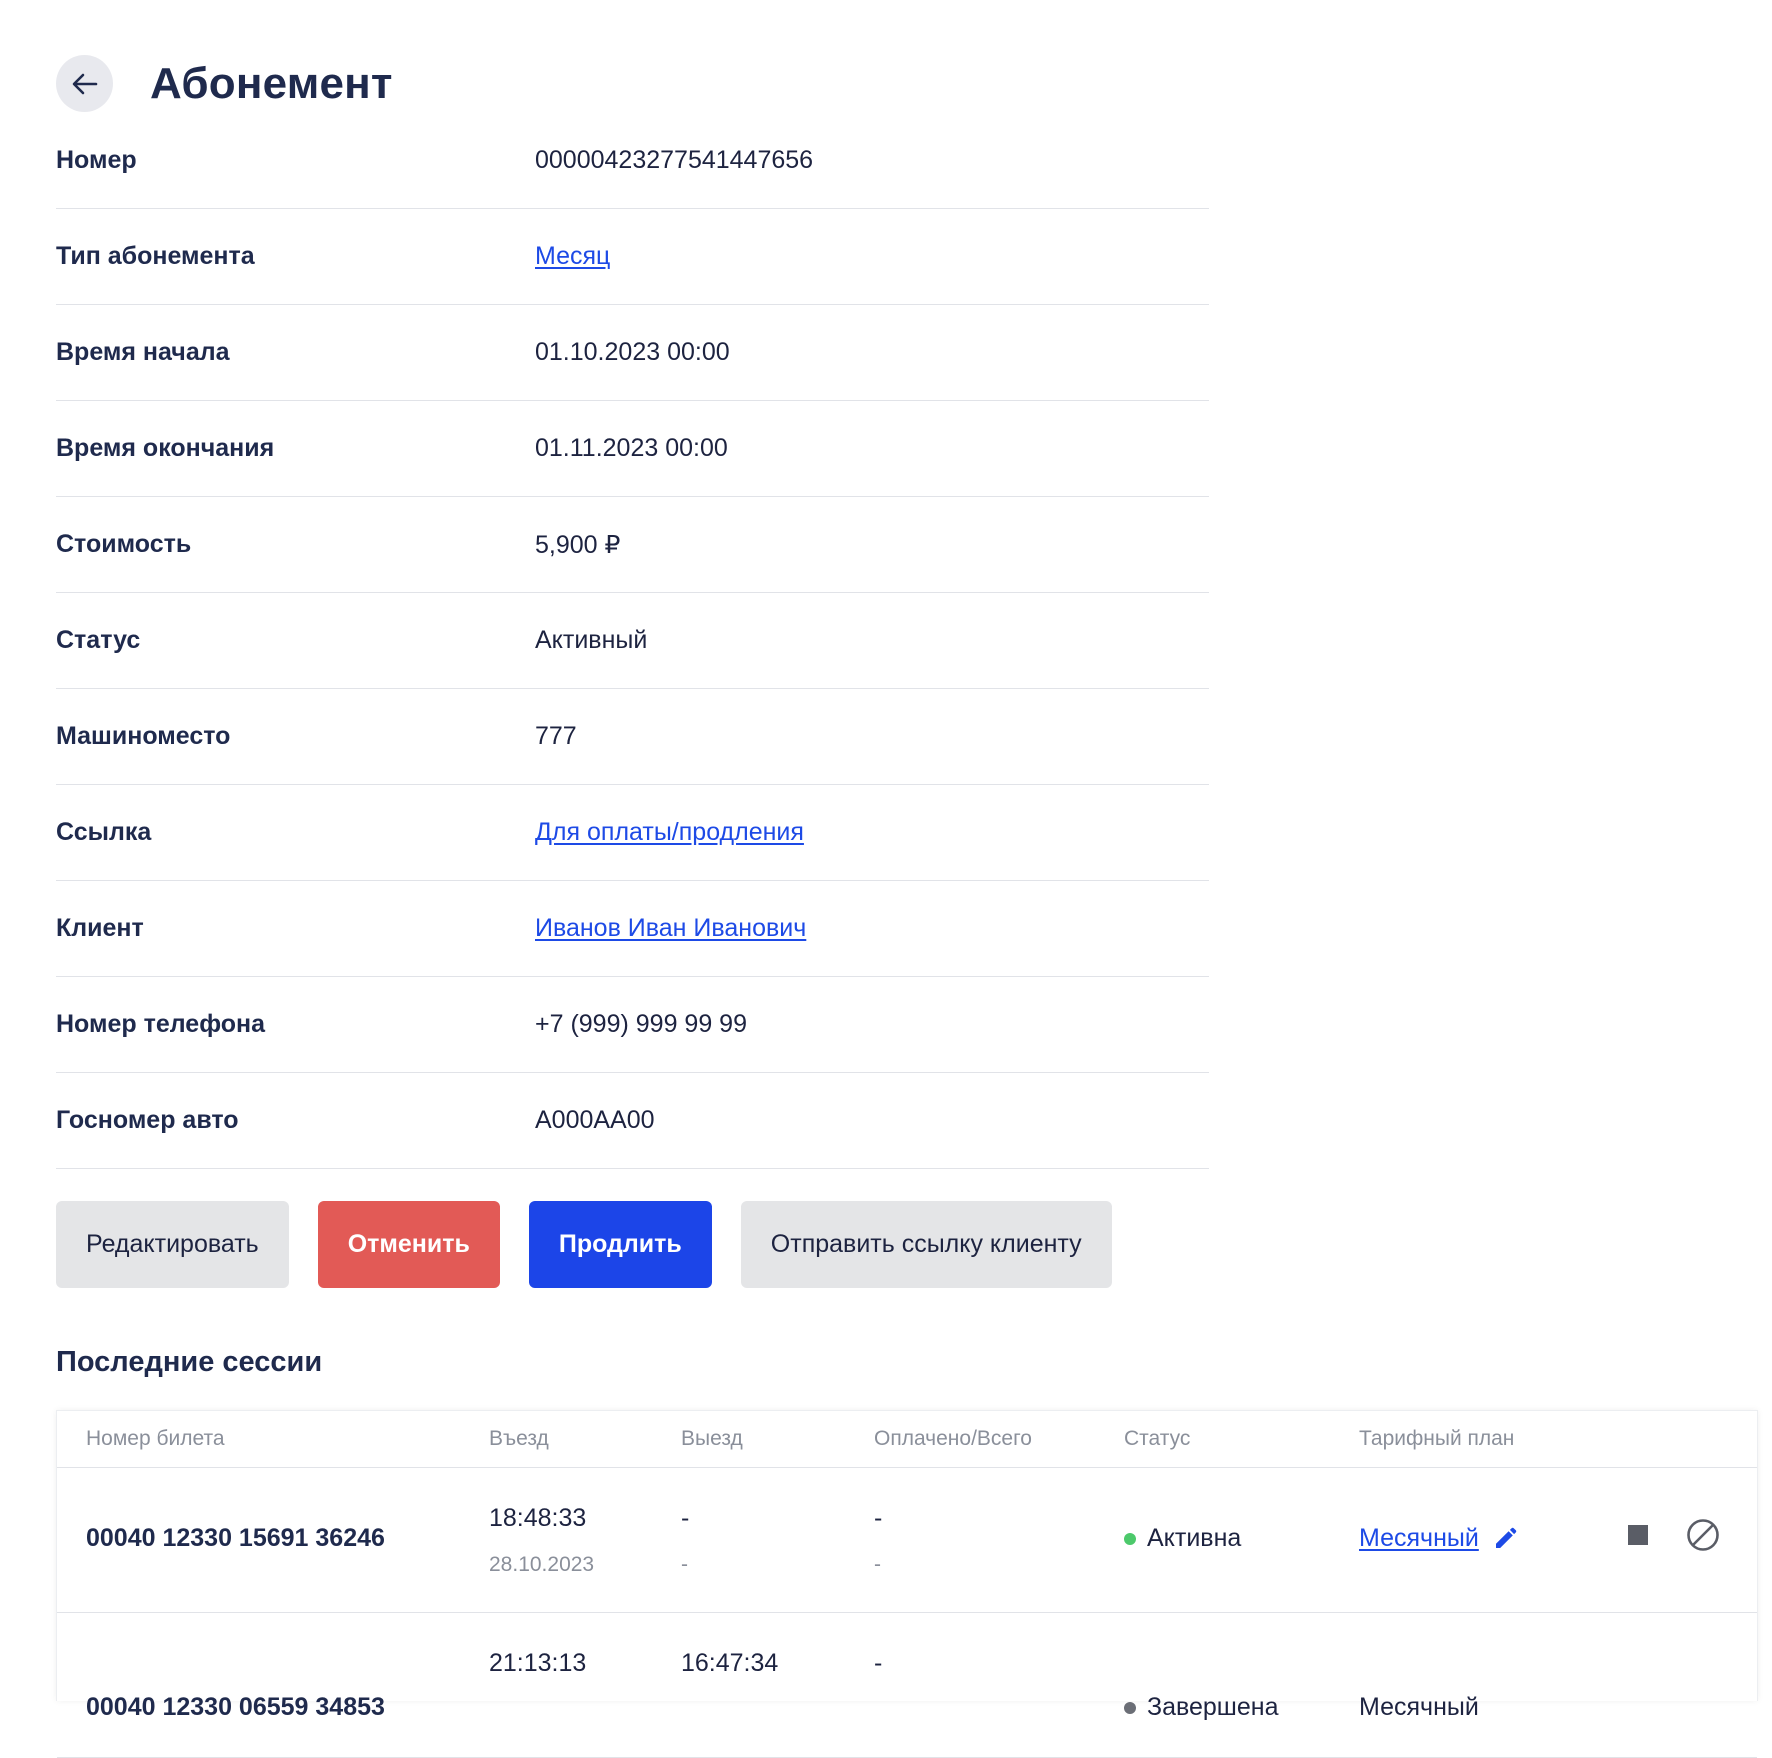 This screenshot has height=1758, width=1772. Describe the element at coordinates (632, 545) in the screenshot. I see `detail-row-price: Стоимость 5,900 ₽` at that location.